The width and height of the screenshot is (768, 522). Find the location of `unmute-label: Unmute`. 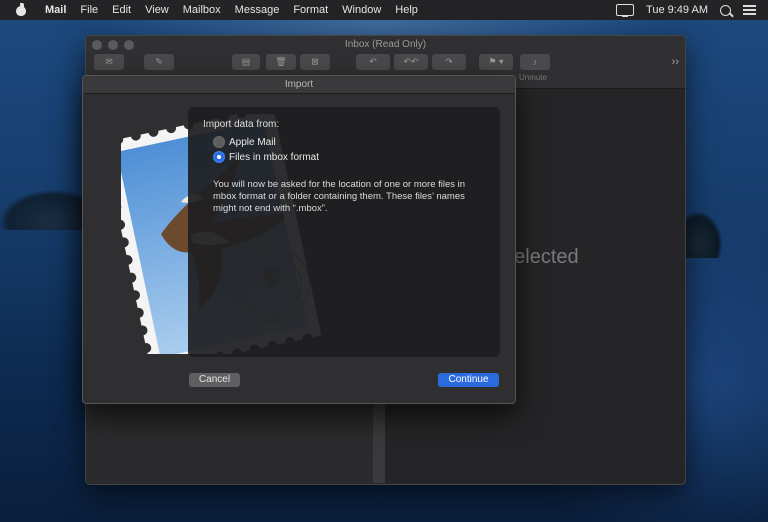

unmute-label: Unmute is located at coordinates (533, 77).